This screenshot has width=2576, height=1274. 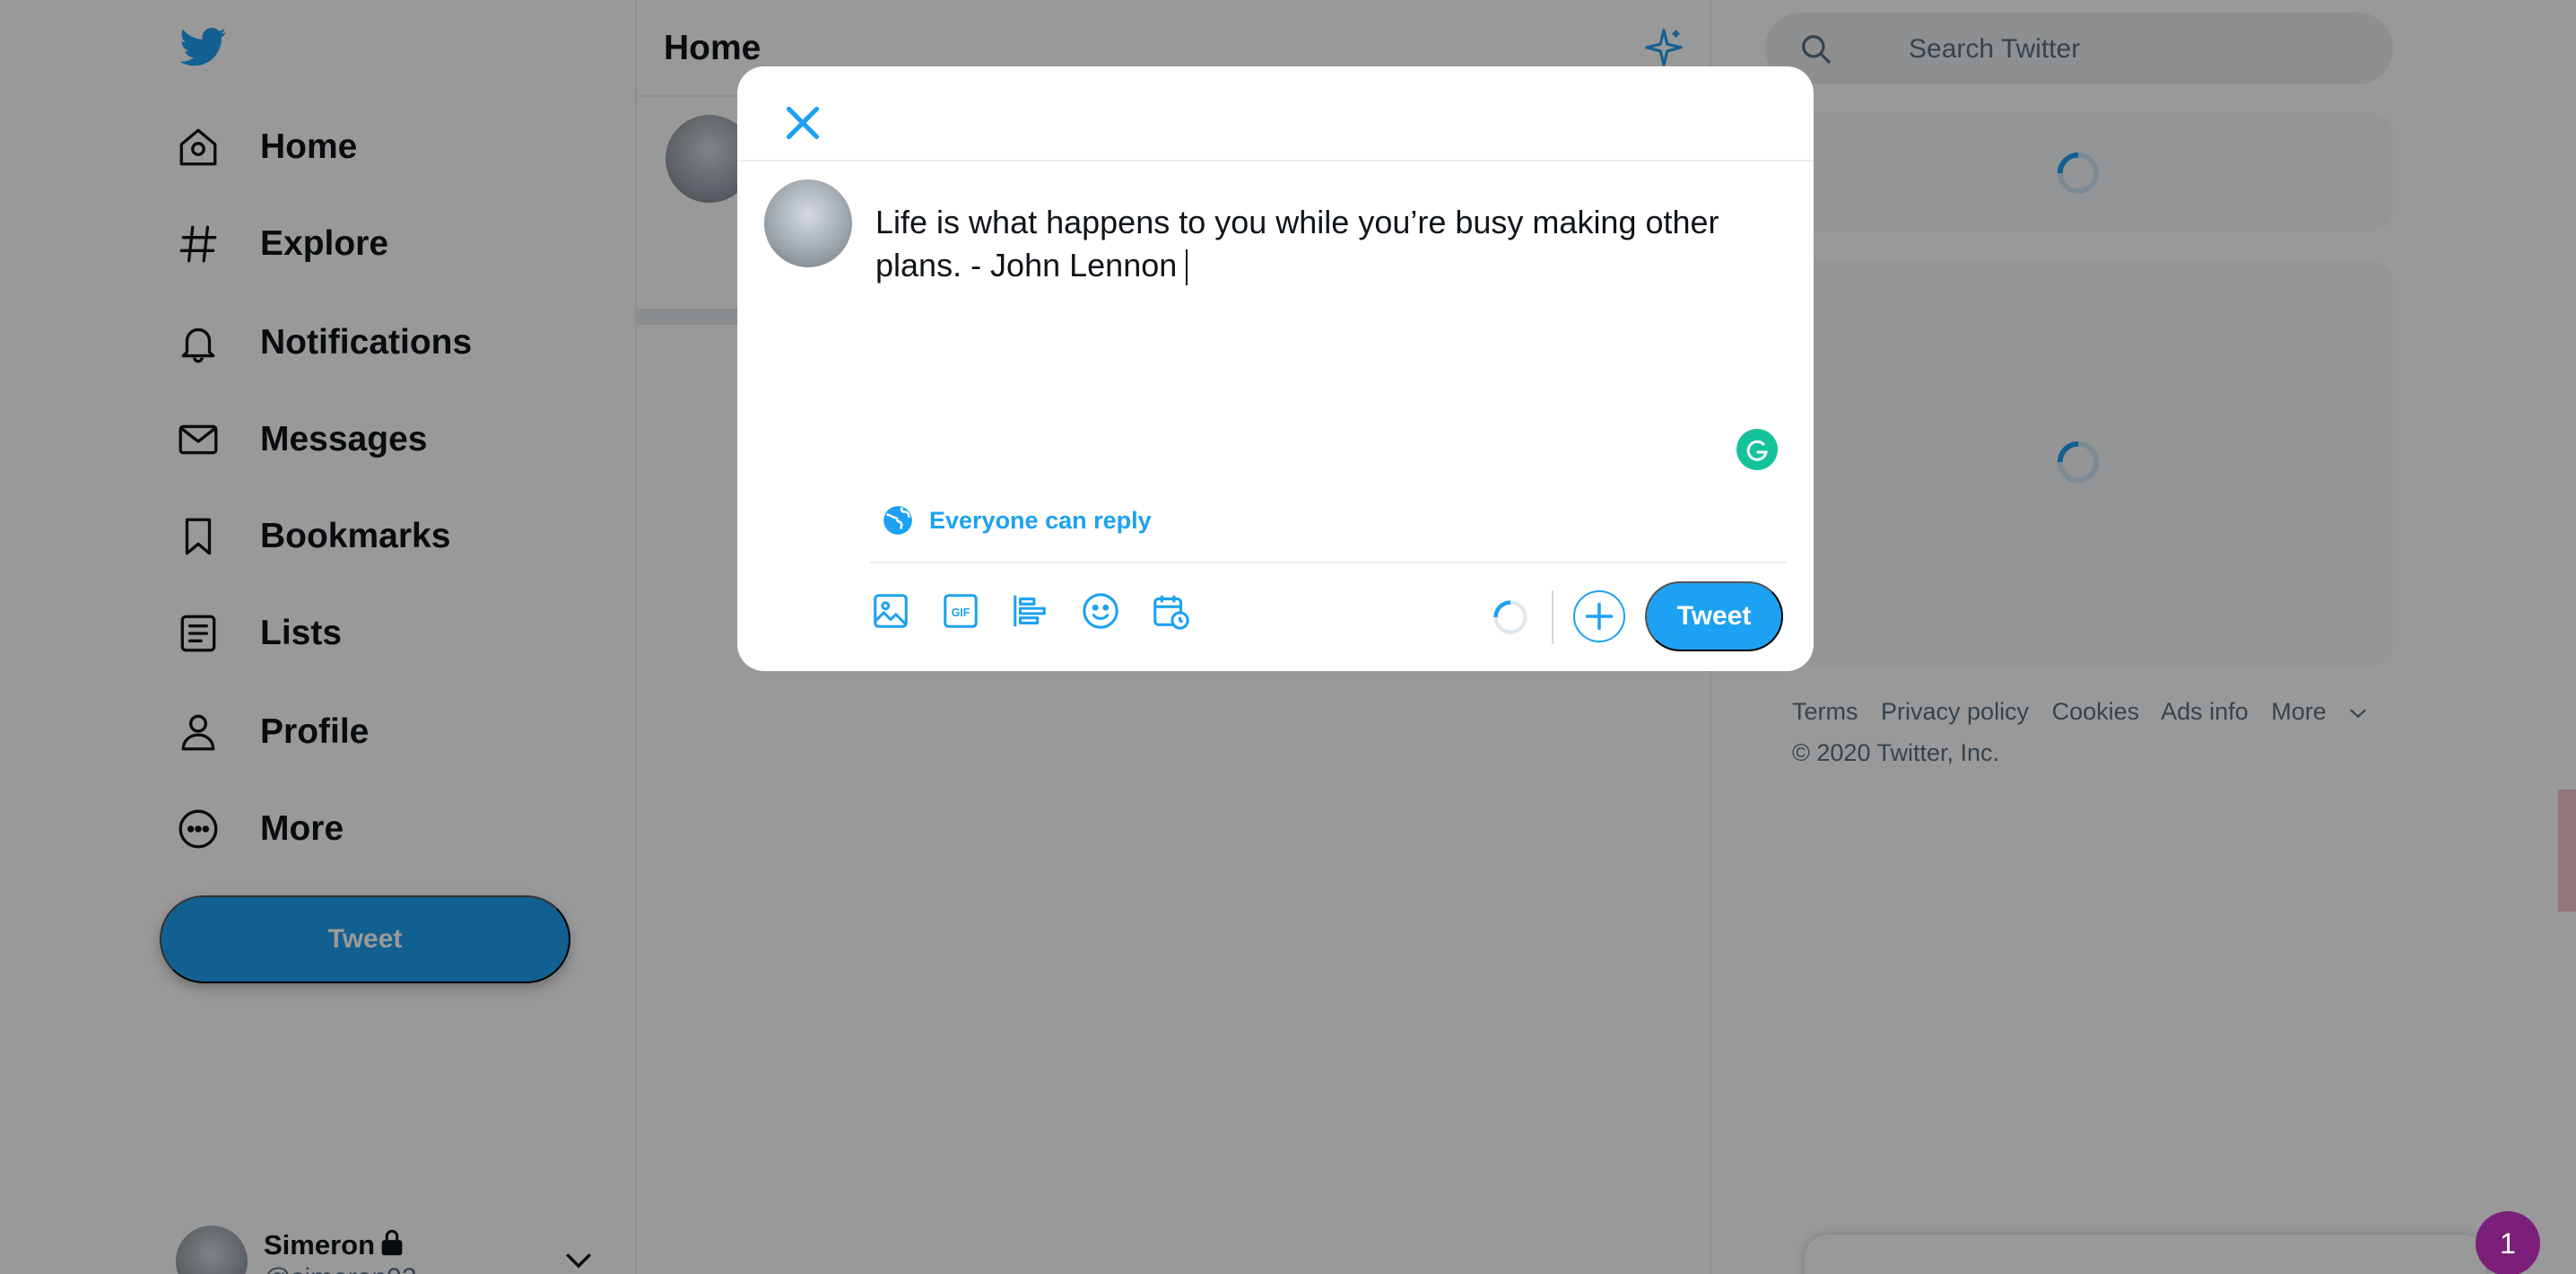 What do you see at coordinates (1714, 616) in the screenshot?
I see `tweet-submit-button: Tweet` at bounding box center [1714, 616].